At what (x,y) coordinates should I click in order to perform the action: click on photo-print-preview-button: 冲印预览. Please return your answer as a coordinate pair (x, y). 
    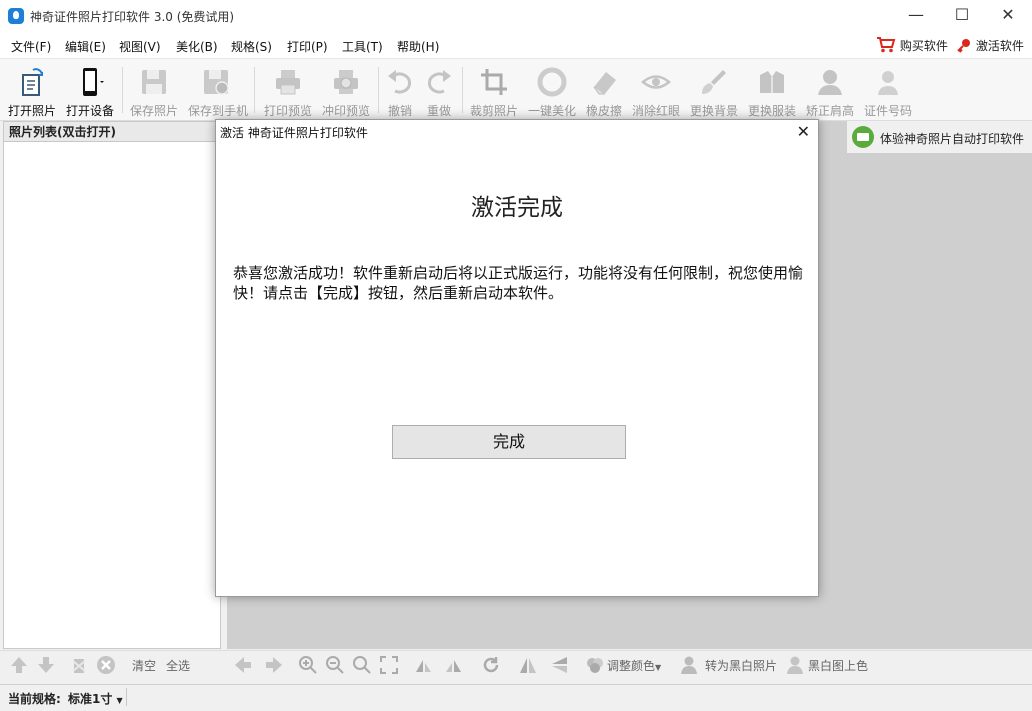
    Looking at the image, I should click on (346, 91).